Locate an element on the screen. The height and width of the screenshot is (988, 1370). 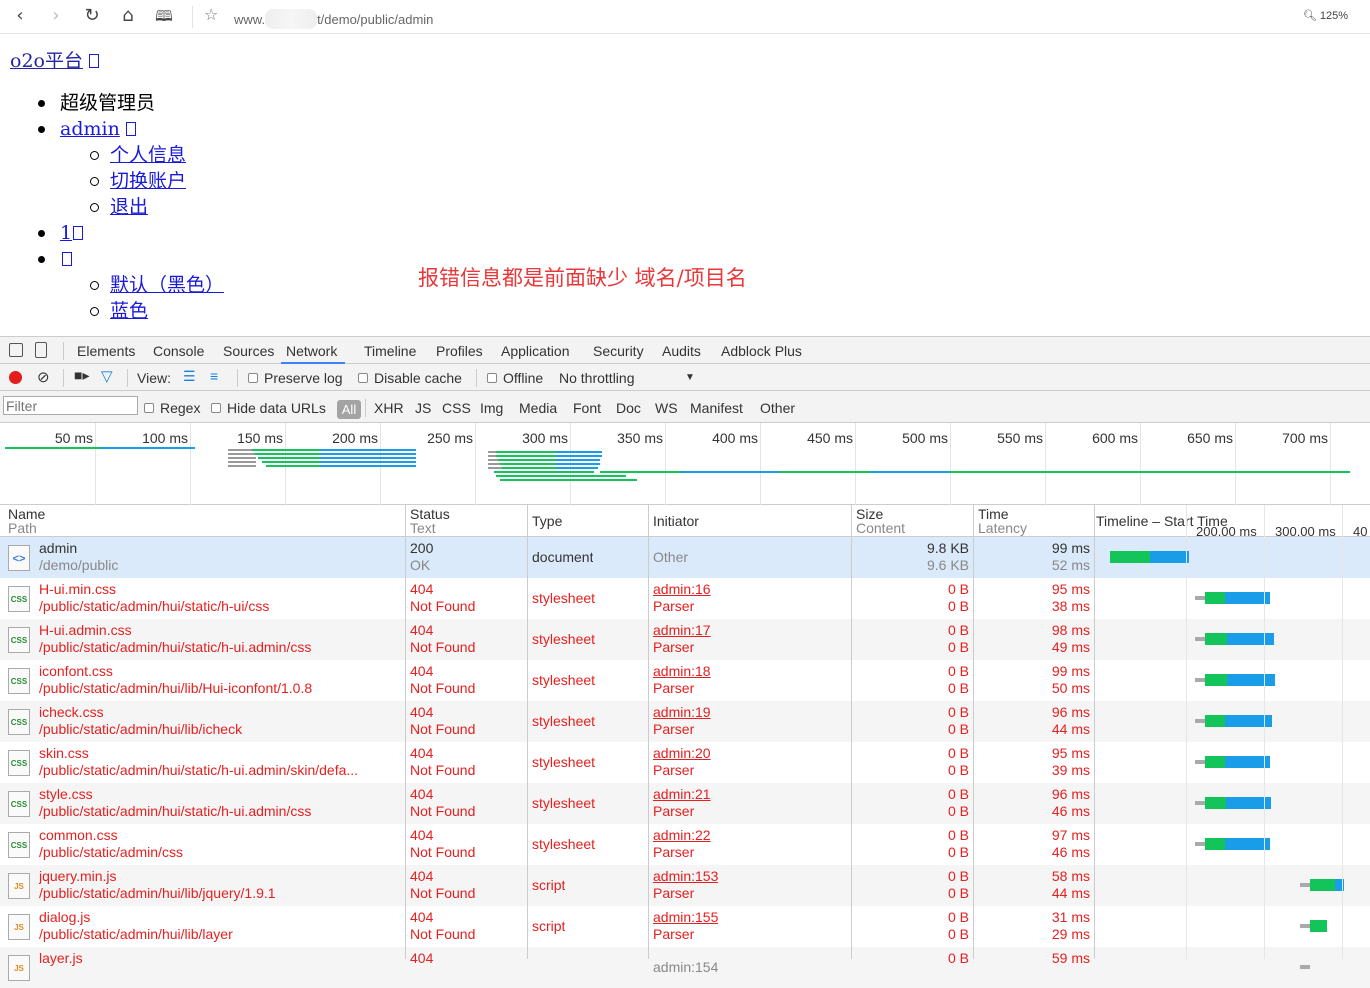
status-text: OK is located at coordinates (420, 565).